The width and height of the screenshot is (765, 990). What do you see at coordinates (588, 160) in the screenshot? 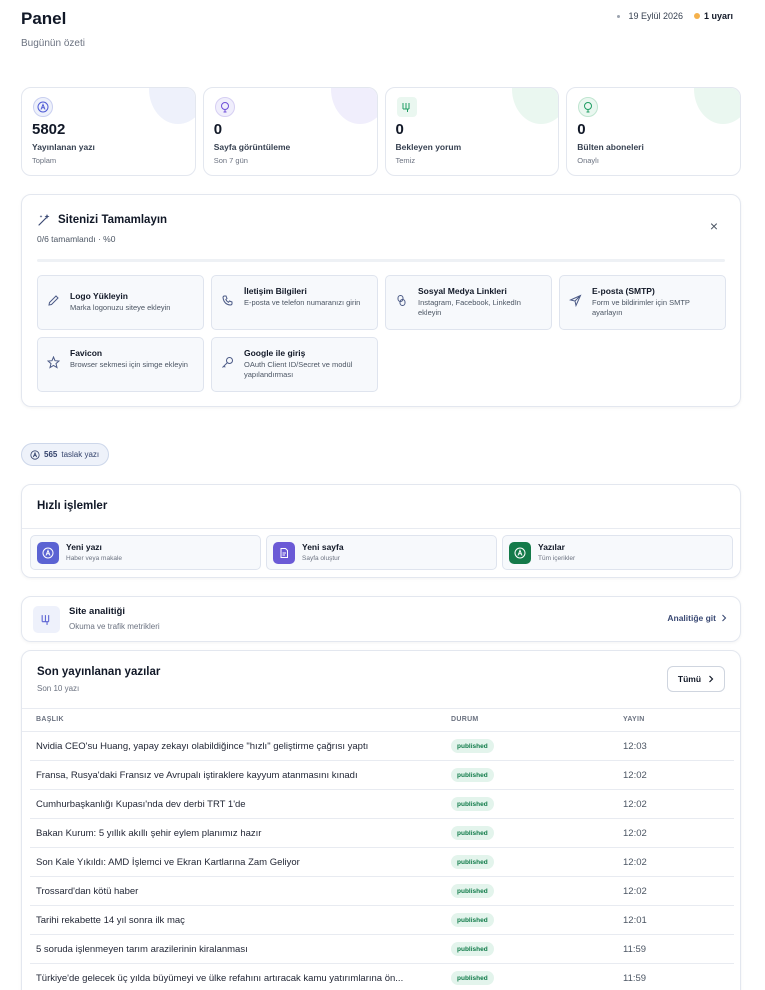
I see `stat-sub: Onaylı` at bounding box center [588, 160].